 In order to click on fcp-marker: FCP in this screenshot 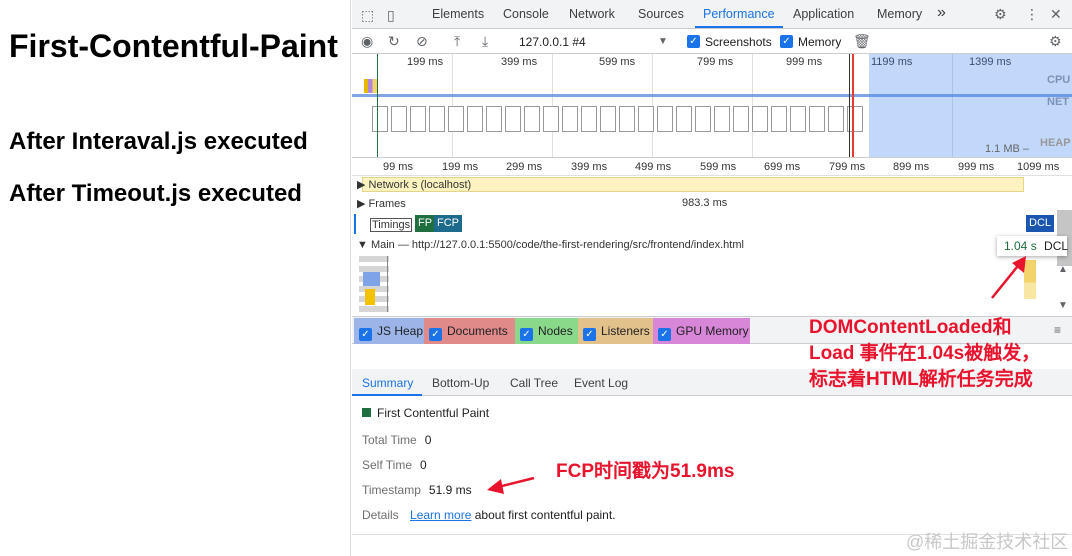, I will do `click(448, 223)`.